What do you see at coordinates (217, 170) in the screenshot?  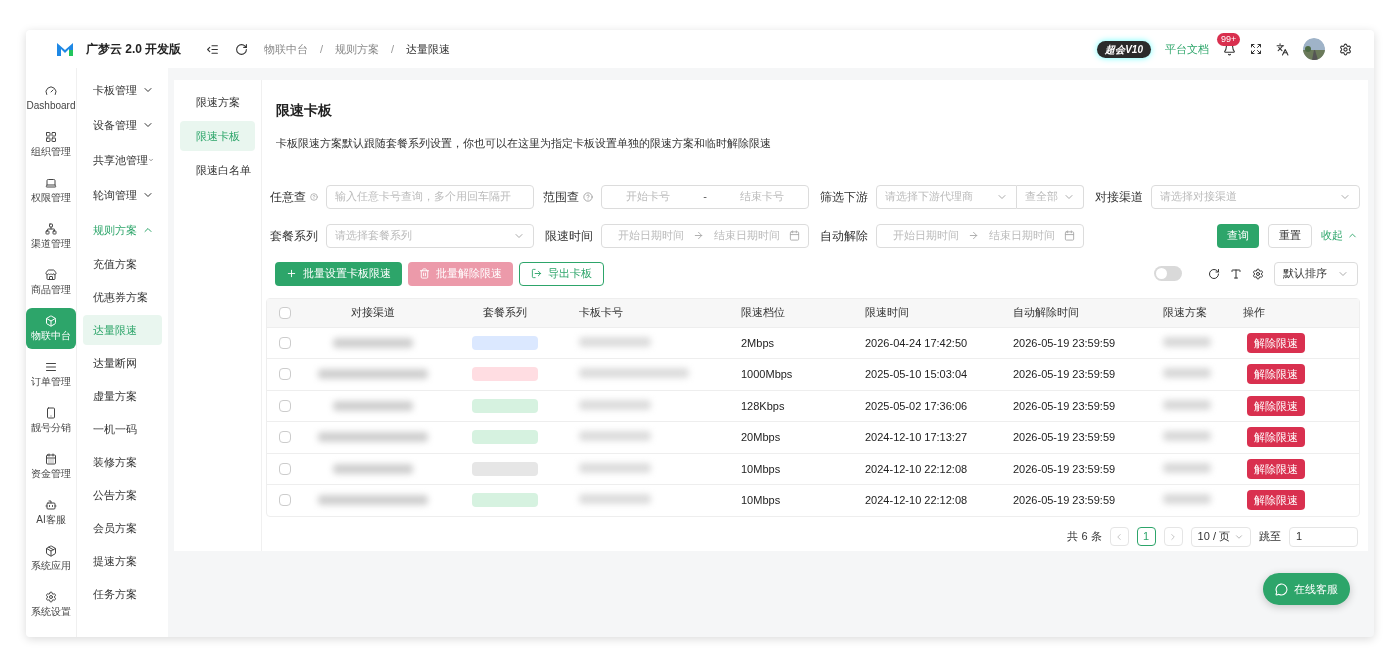 I see `side-tab: 限速白名单` at bounding box center [217, 170].